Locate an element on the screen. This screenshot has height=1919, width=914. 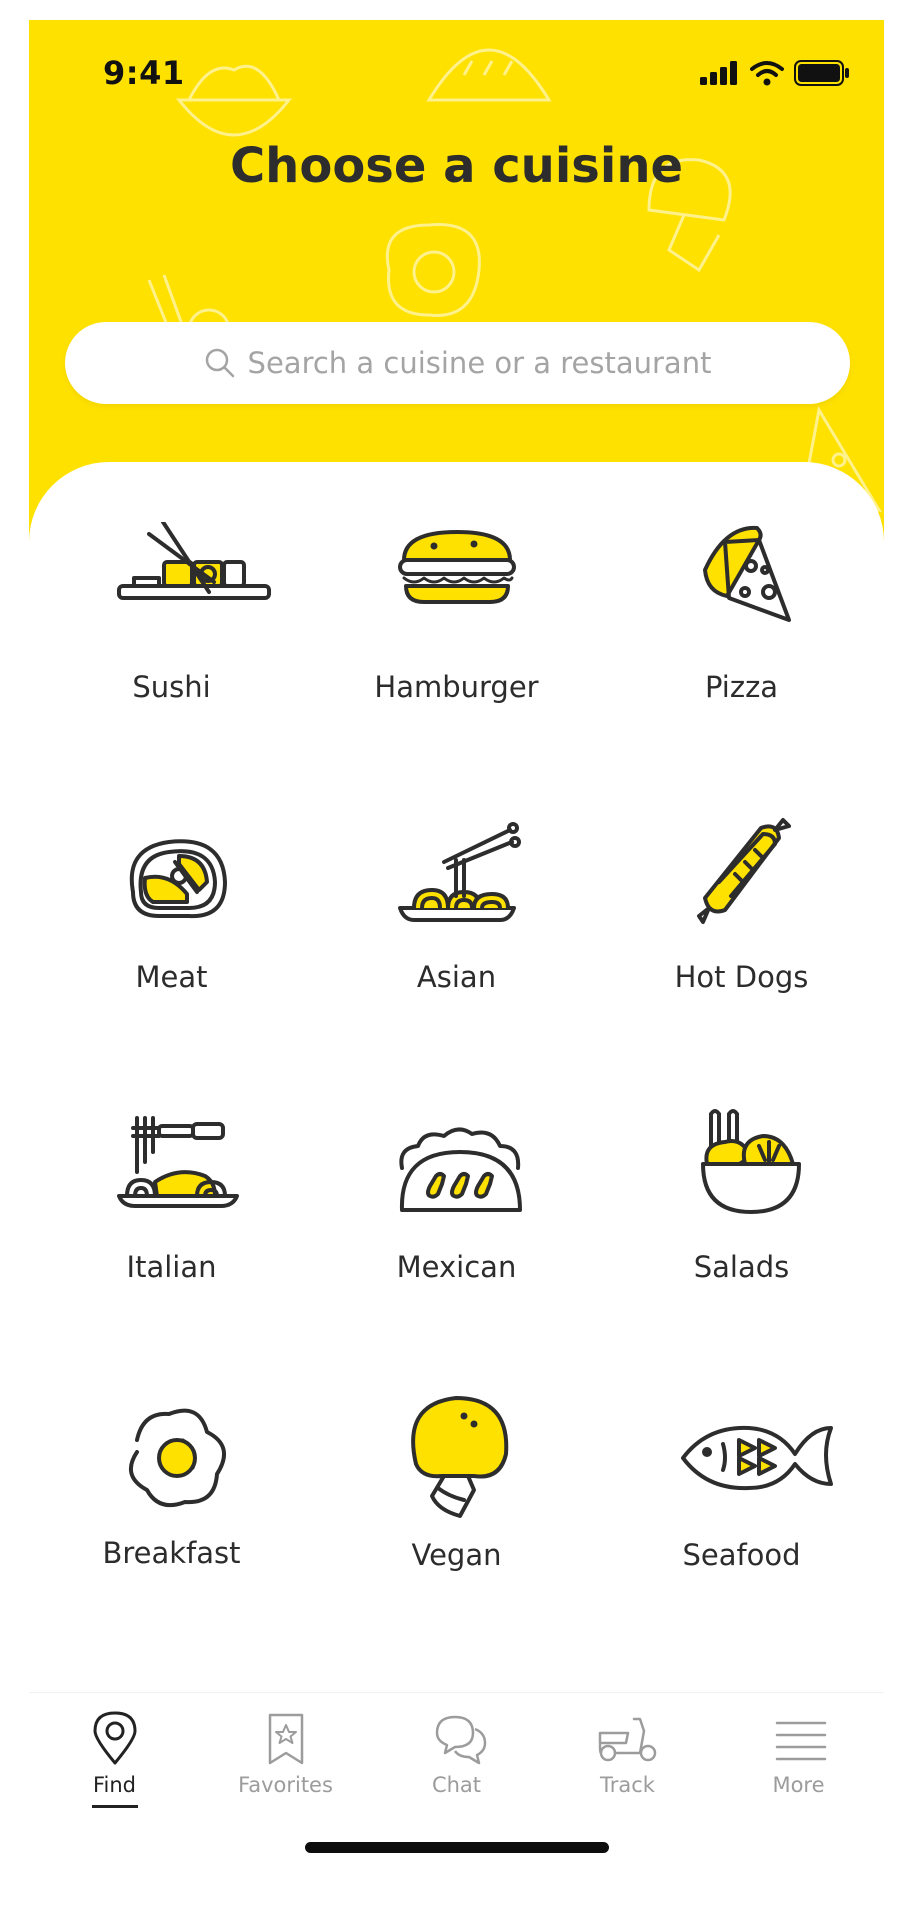
chat-bubbles-icon is located at coordinates (461, 1740).